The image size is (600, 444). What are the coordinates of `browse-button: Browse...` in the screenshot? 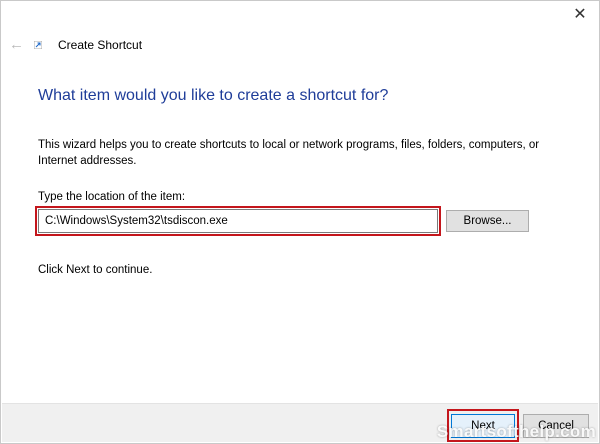 It's located at (487, 221).